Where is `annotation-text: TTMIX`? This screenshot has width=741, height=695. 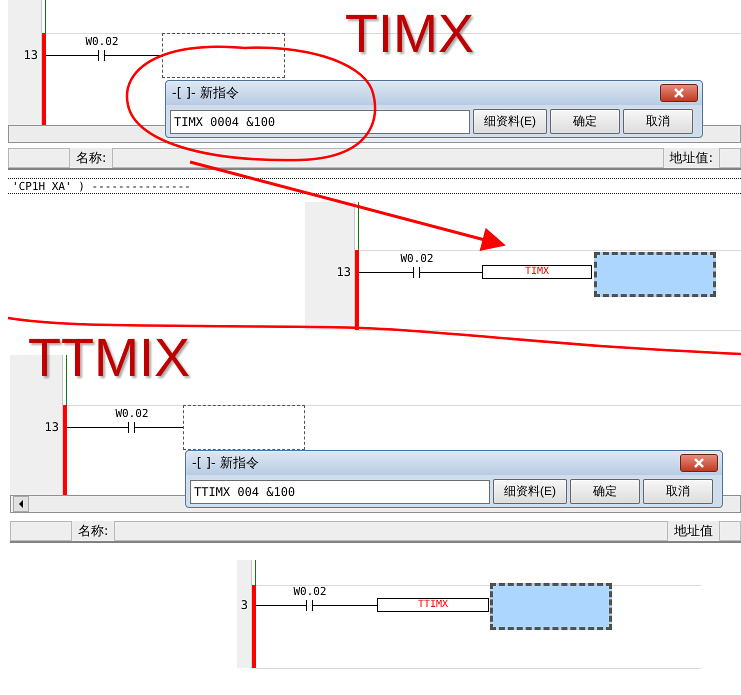
annotation-text: TTMIX is located at coordinates (109, 358).